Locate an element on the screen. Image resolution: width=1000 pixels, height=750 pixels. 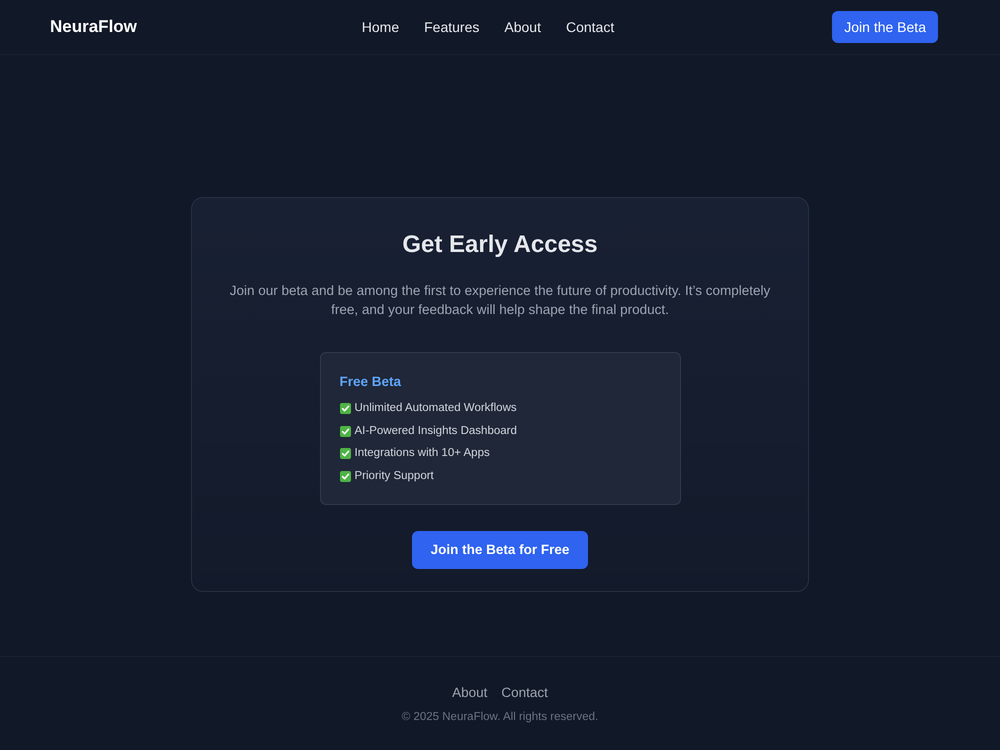
card-title: Get Early Access is located at coordinates (500, 245).